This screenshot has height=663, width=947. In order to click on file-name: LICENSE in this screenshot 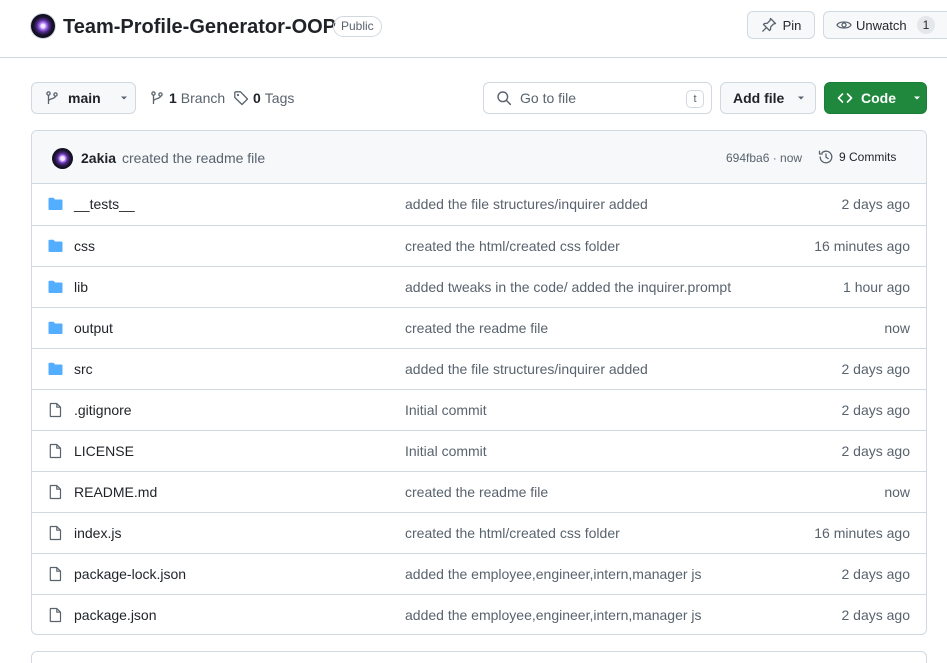, I will do `click(104, 451)`.